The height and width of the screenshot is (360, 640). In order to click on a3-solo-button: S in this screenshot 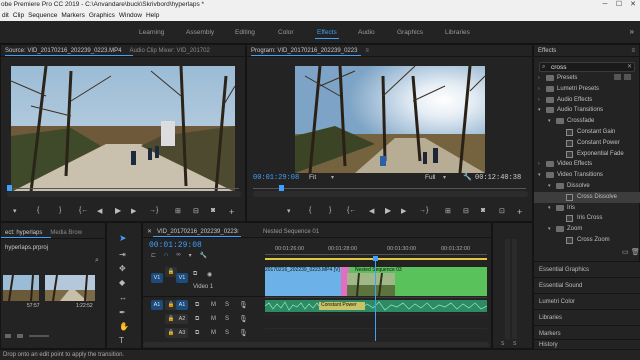, I will do `click(227, 333)`.